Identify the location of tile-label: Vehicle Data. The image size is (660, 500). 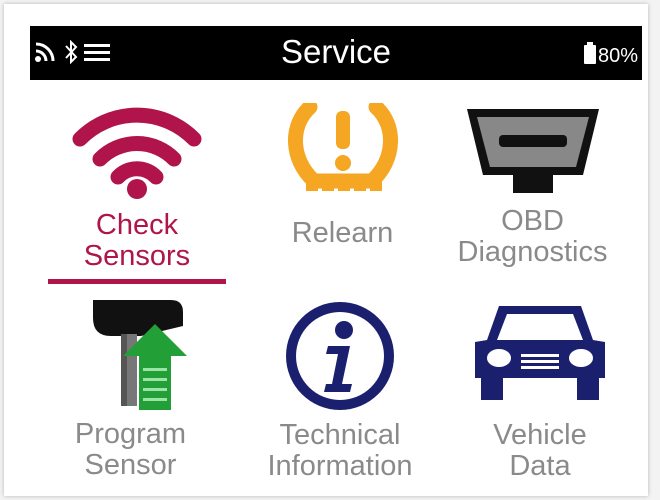
(540, 450).